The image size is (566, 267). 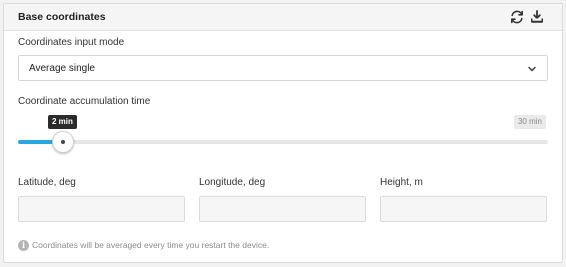 I want to click on download-icon, so click(x=537, y=17).